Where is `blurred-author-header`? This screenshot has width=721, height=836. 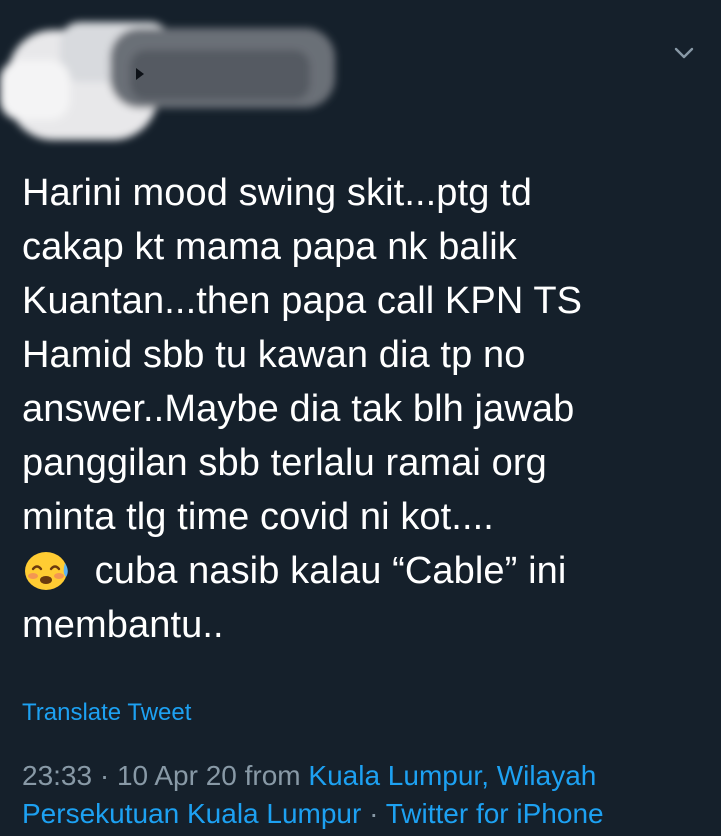 blurred-author-header is located at coordinates (180, 75).